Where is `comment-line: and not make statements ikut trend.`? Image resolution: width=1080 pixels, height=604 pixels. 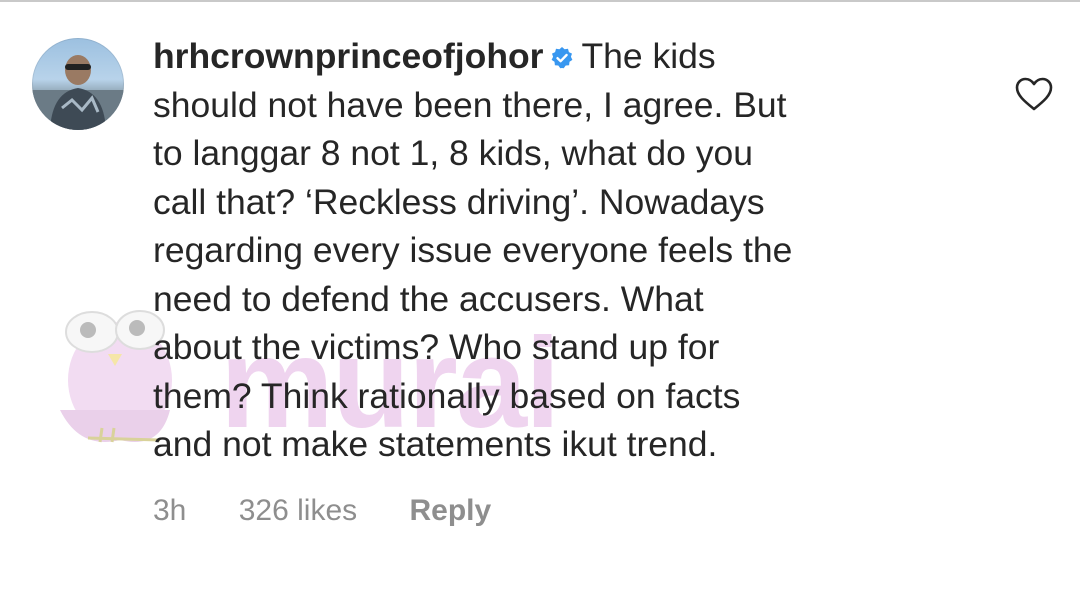
comment-line: and not make statements ikut trend. is located at coordinates (435, 444).